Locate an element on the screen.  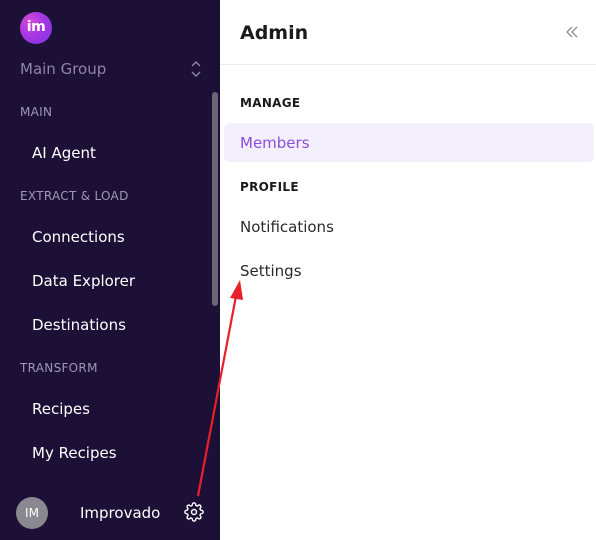
sidebar-item-data-explorer: Data Explorer is located at coordinates (83, 281).